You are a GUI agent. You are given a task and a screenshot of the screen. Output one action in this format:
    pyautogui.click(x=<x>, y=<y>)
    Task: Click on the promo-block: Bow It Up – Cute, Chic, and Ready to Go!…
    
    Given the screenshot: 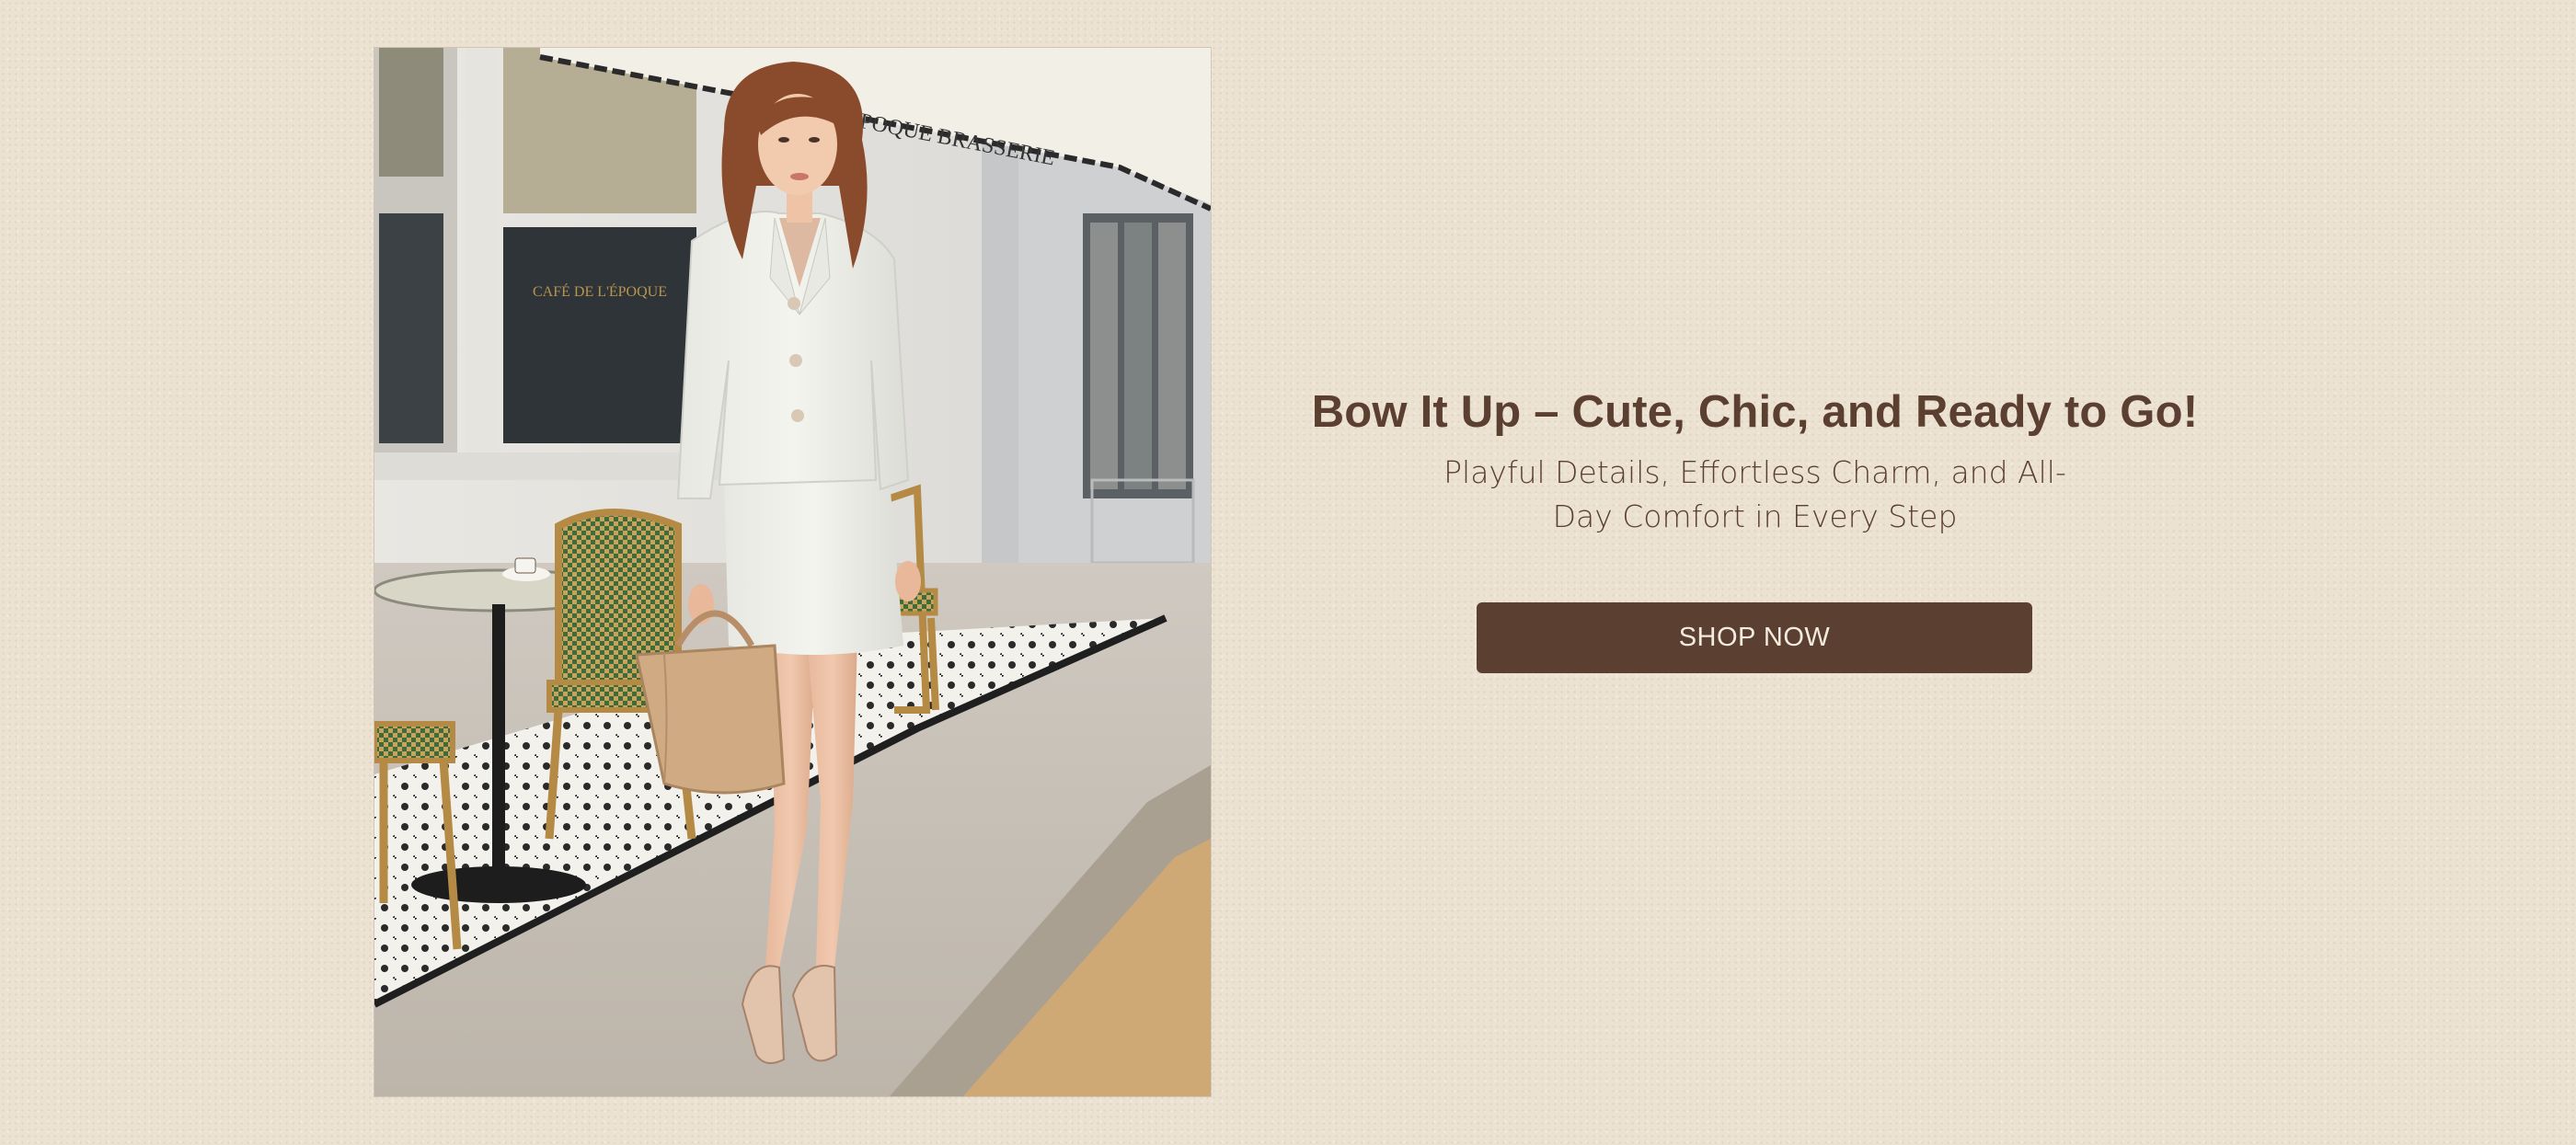 What is the action you would take?
    pyautogui.click(x=1755, y=525)
    